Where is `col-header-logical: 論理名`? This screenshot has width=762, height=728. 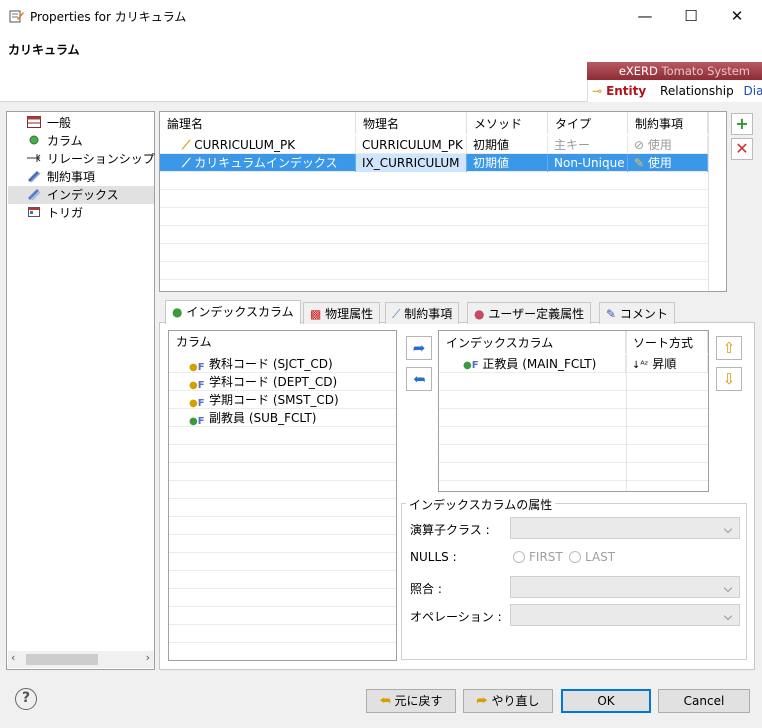
col-header-logical: 論理名 is located at coordinates (258, 123).